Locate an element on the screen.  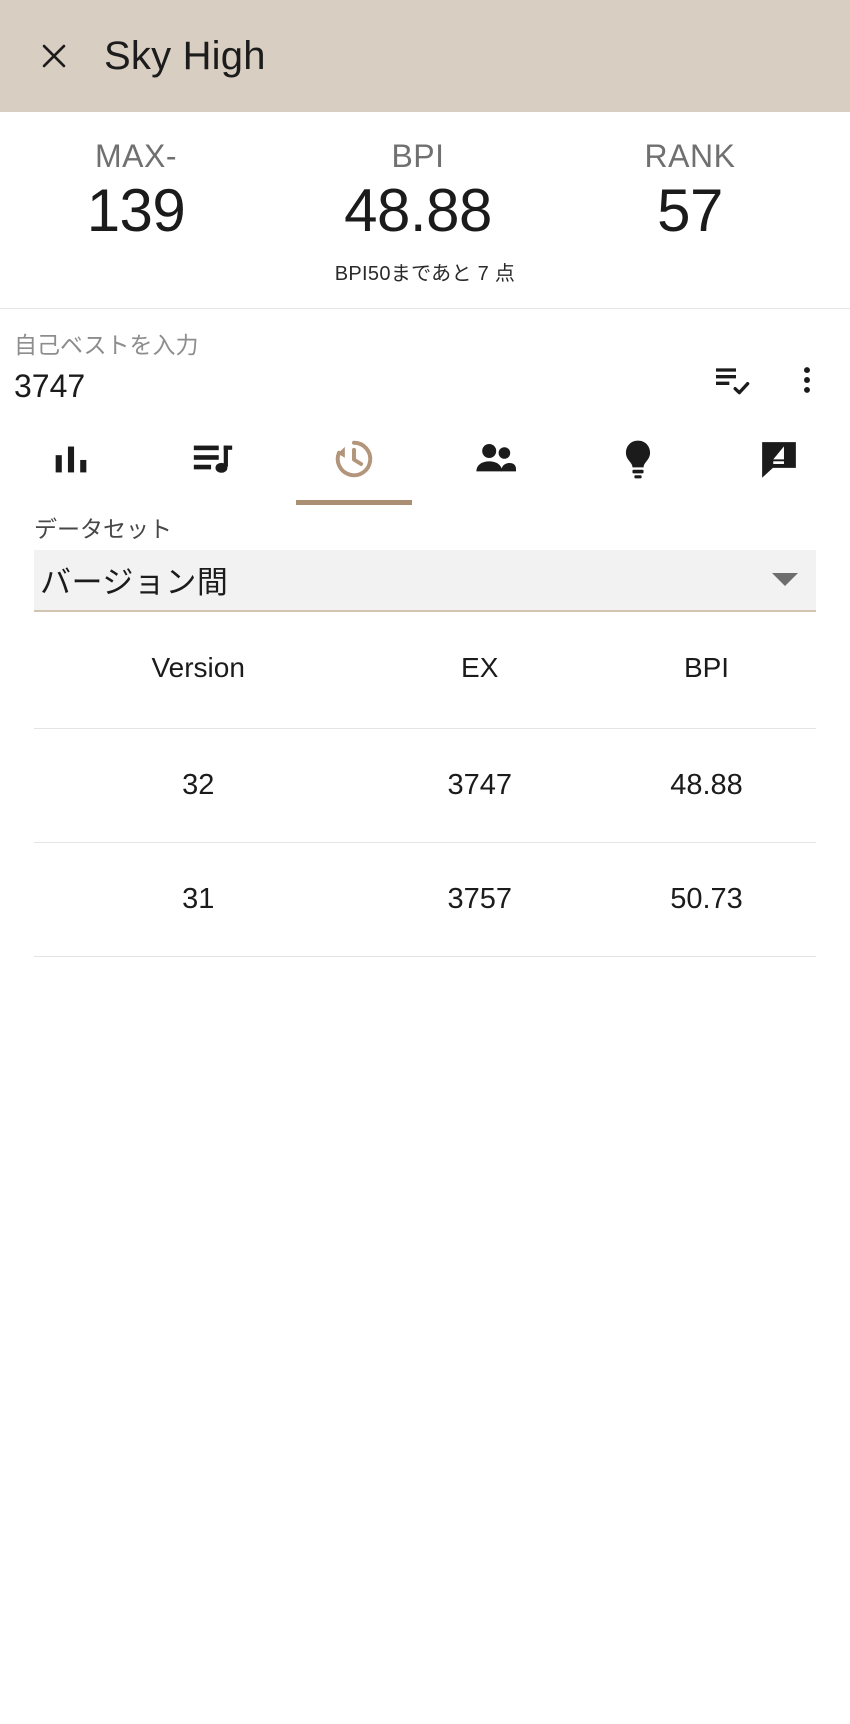
tab-people is located at coordinates (496, 462).